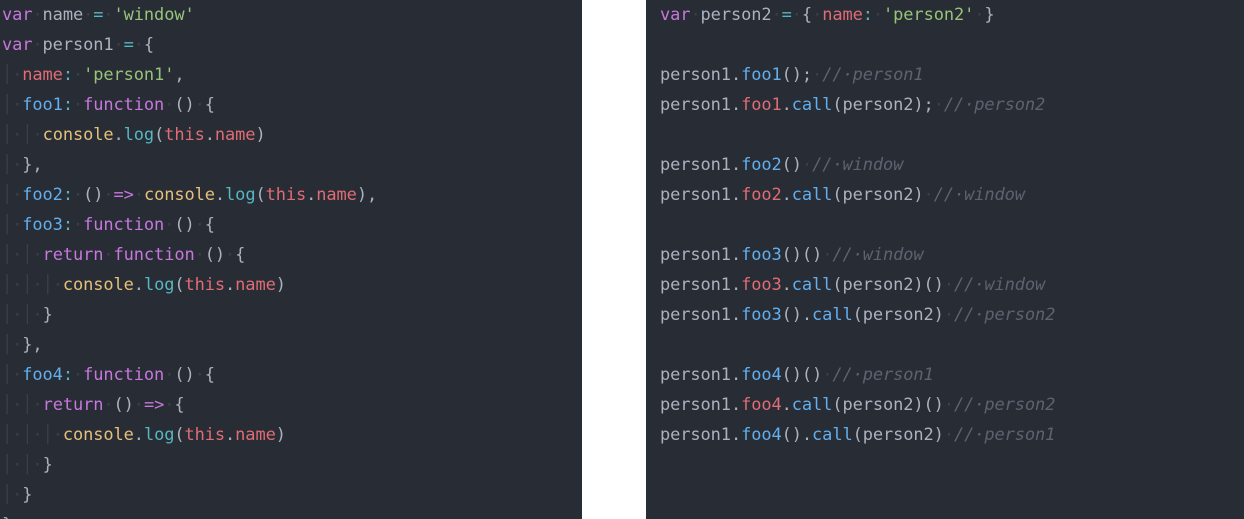  Describe the element at coordinates (952, 75) in the screenshot. I see `invocation-line: person1.foo1();·//·person1` at that location.